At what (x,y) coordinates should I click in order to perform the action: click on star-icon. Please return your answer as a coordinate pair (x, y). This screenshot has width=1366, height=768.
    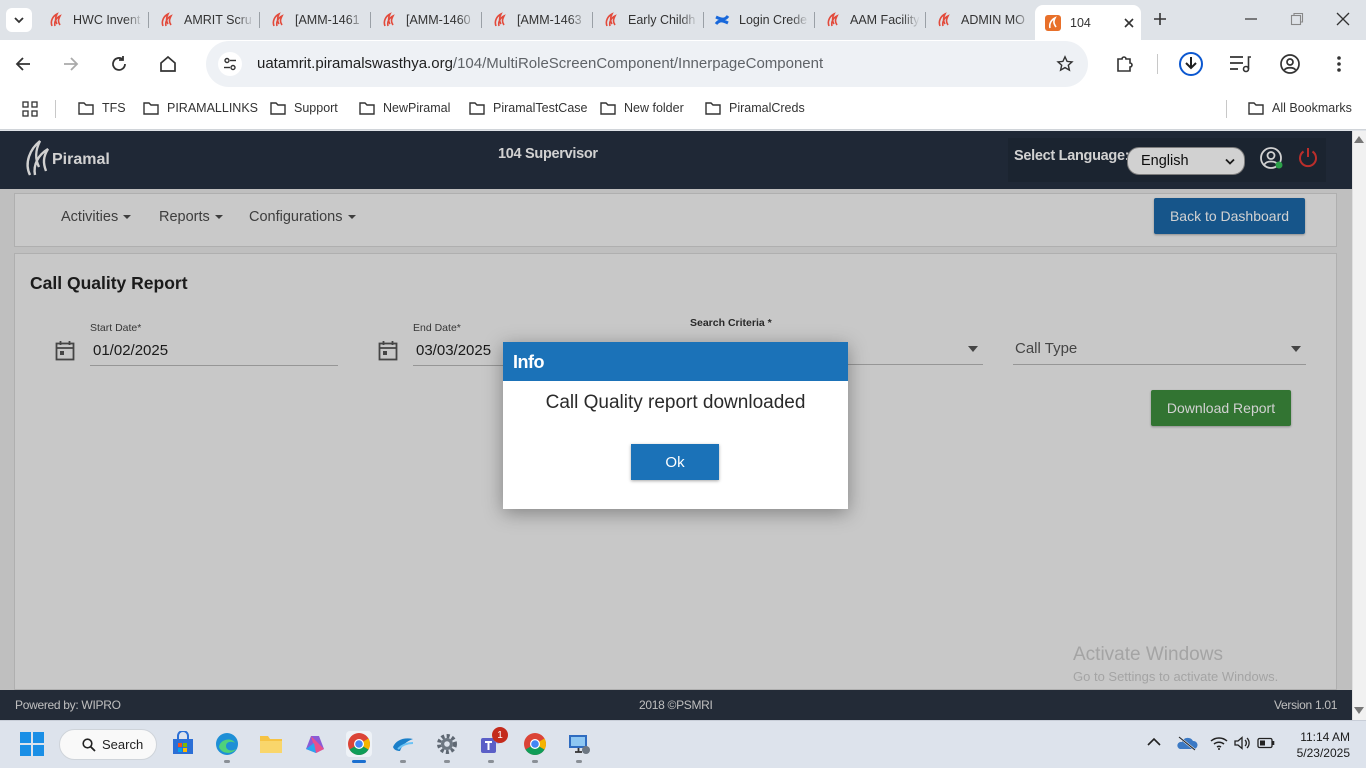
    Looking at the image, I should click on (1065, 63).